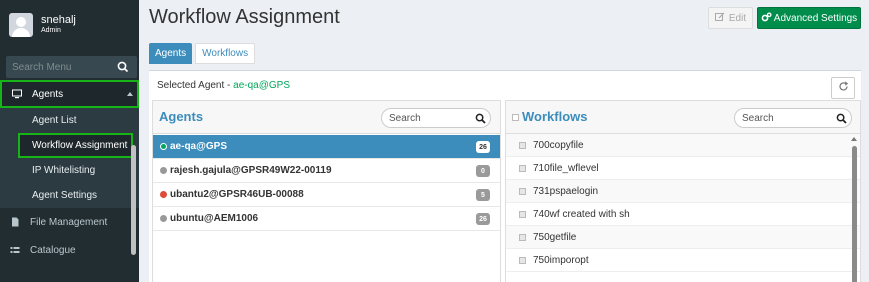 The image size is (869, 282). What do you see at coordinates (225, 53) in the screenshot?
I see `tab-workflows: Workflows` at bounding box center [225, 53].